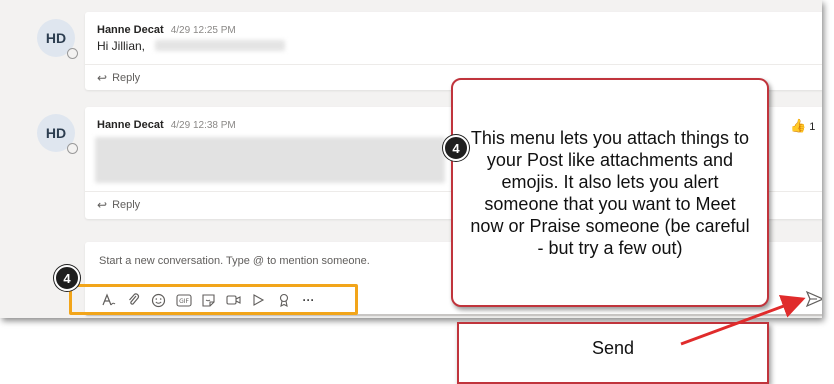  What do you see at coordinates (203, 30) in the screenshot?
I see `timestamp: 4/29 12:25 PM` at bounding box center [203, 30].